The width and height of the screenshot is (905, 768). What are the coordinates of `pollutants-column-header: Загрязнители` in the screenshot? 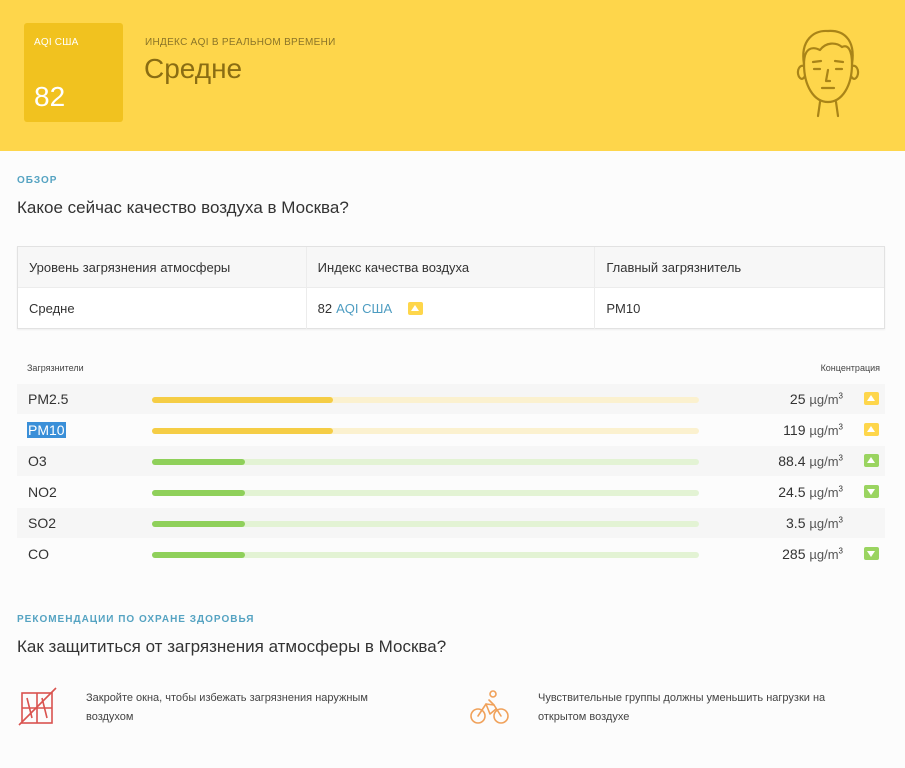 It's located at (55, 368).